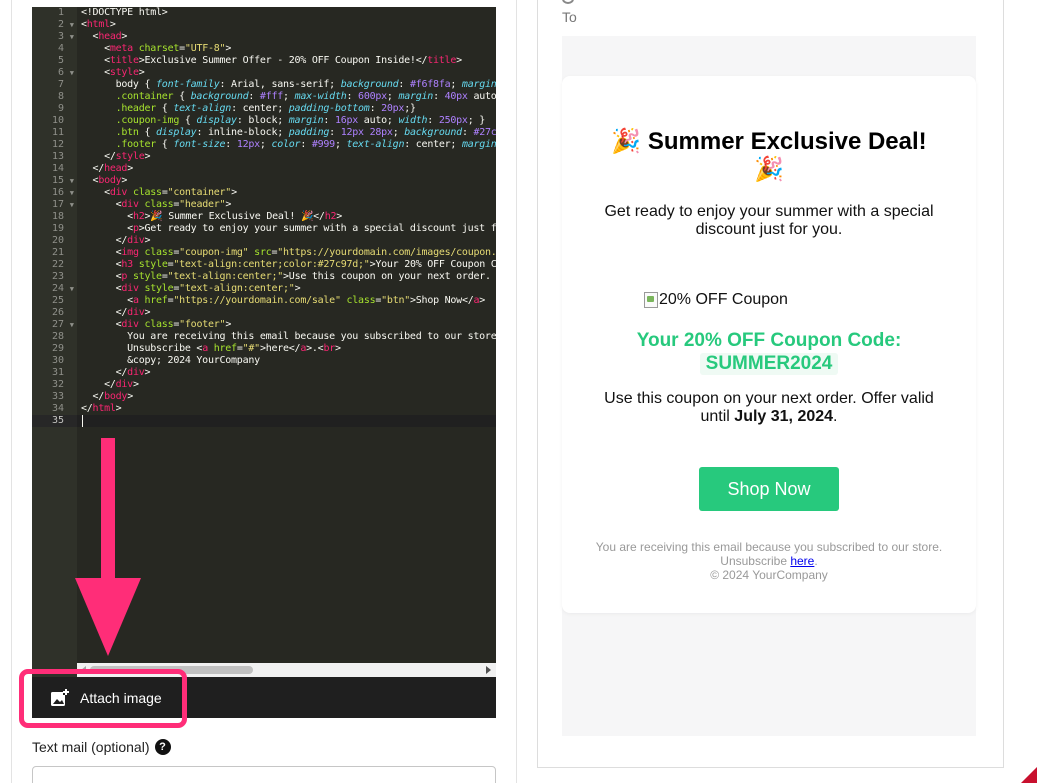 The height and width of the screenshot is (783, 1037). I want to click on code-token: font-size, so click(199, 144).